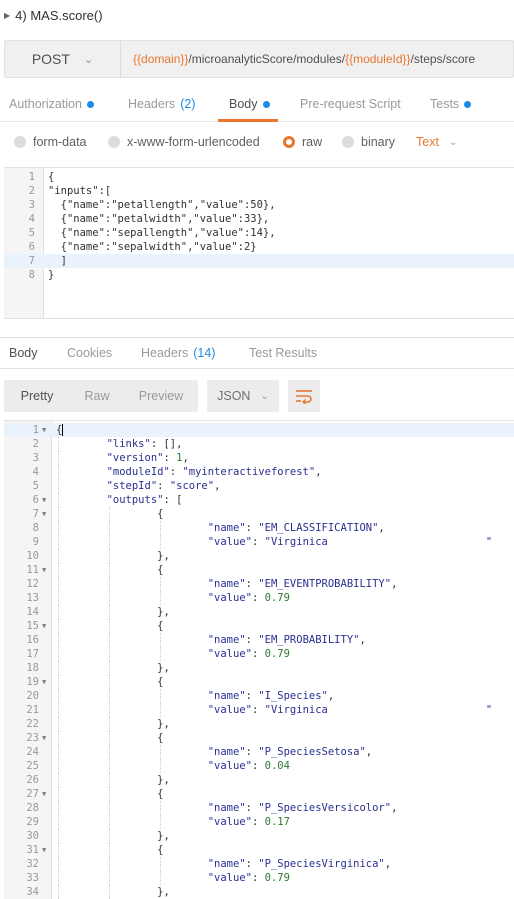 This screenshot has height=899, width=514. What do you see at coordinates (259, 261) in the screenshot?
I see `request-code-line: 7 ]` at bounding box center [259, 261].